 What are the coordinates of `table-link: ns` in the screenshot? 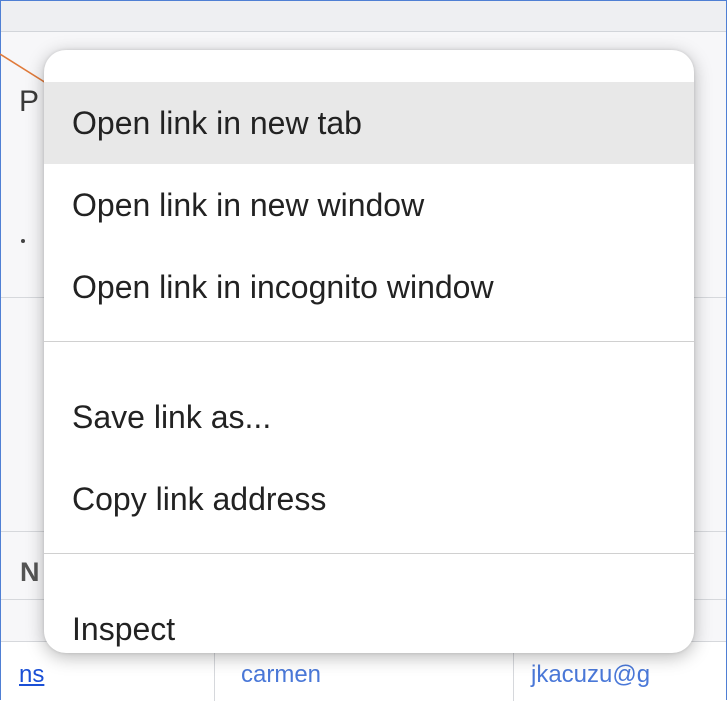 It's located at (31, 675).